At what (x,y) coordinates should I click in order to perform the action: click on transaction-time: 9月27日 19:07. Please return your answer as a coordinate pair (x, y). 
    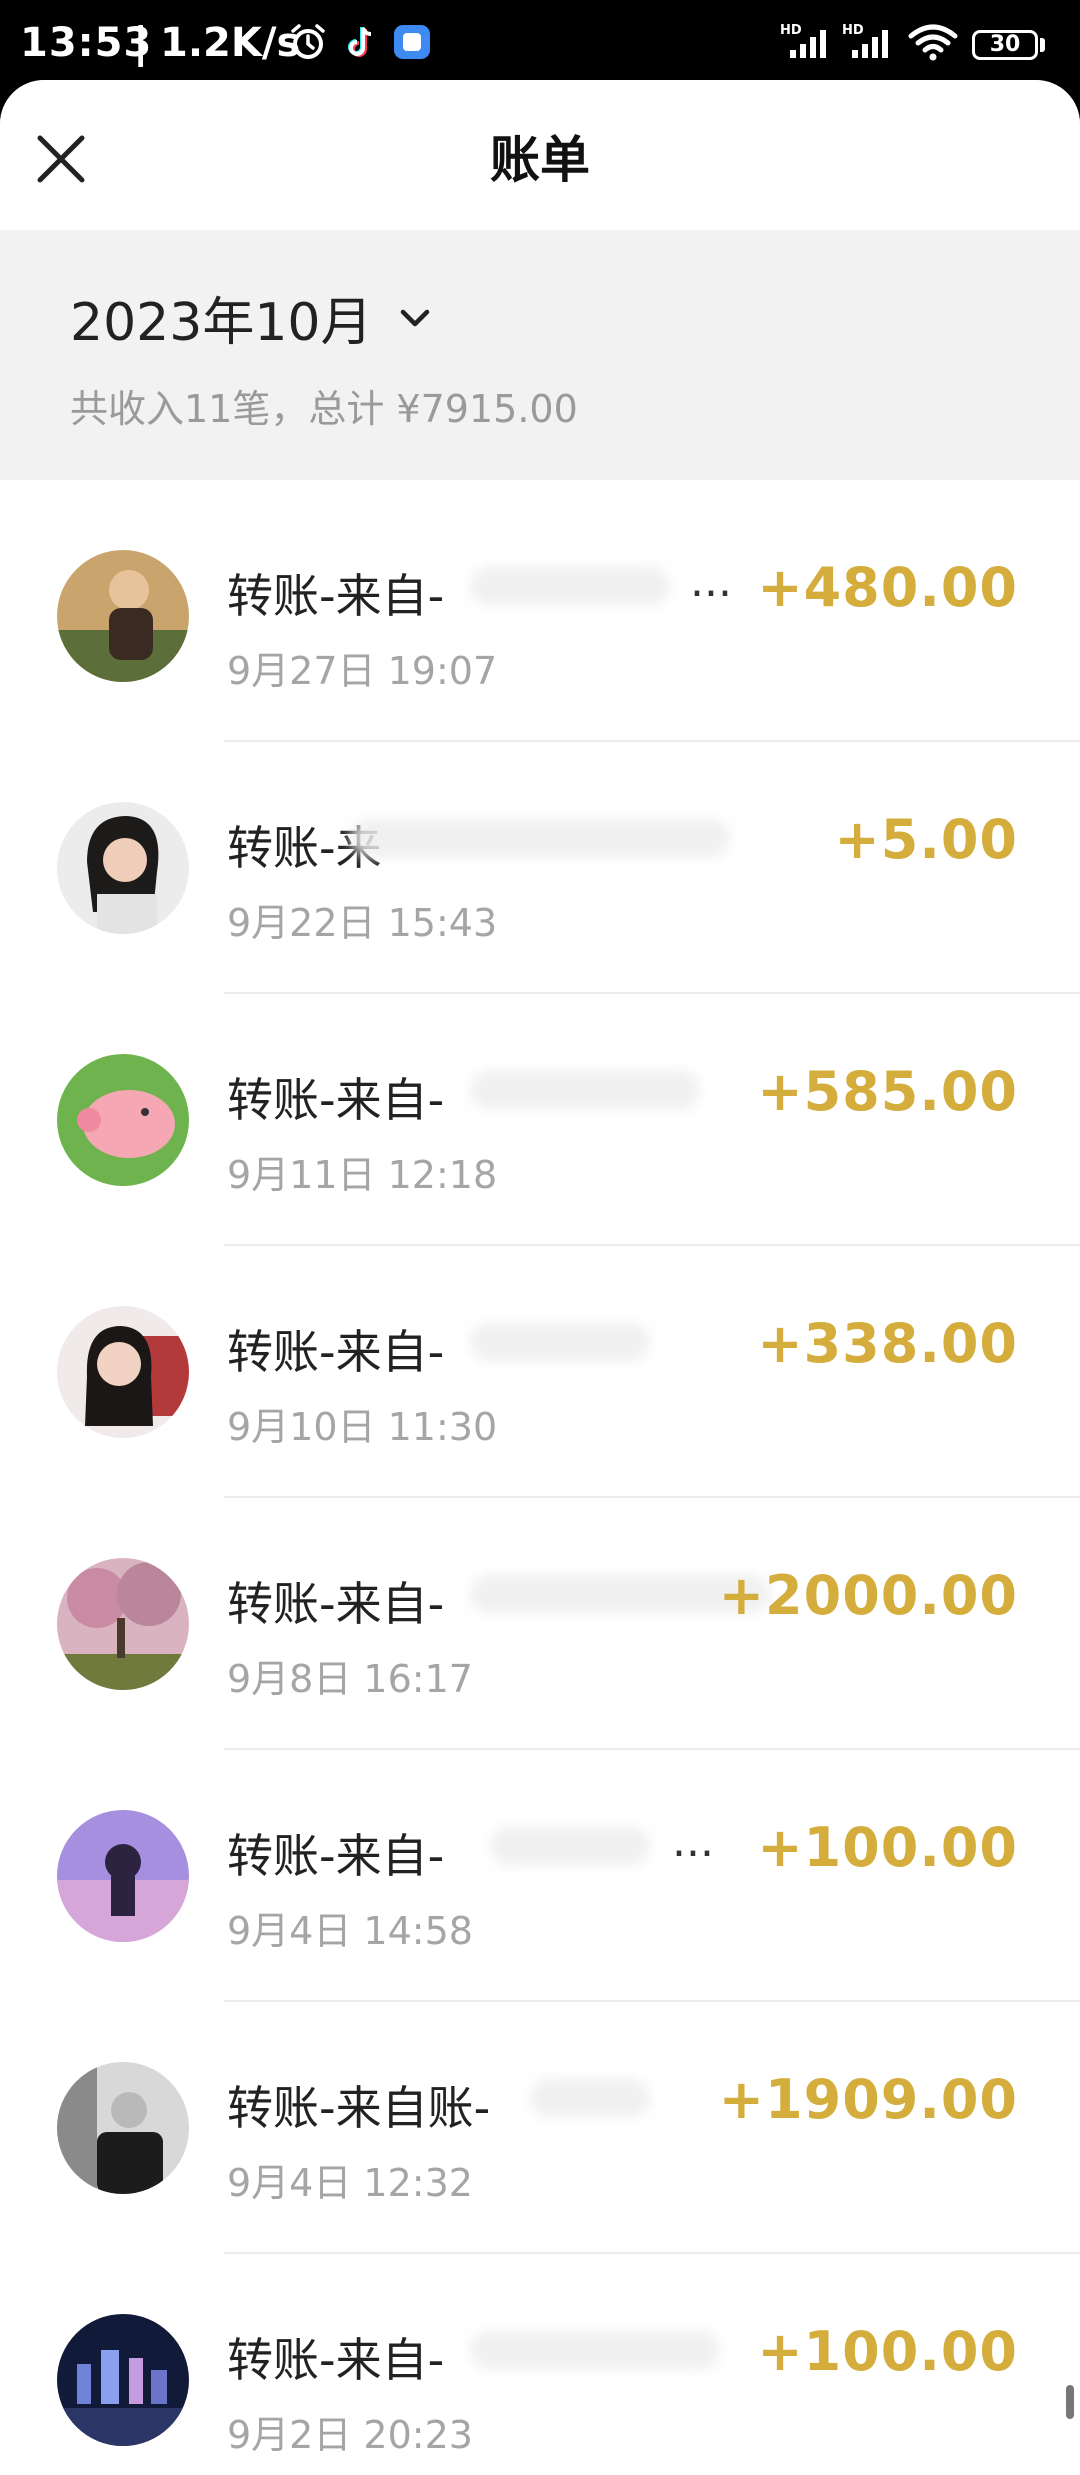
    Looking at the image, I should click on (362, 671).